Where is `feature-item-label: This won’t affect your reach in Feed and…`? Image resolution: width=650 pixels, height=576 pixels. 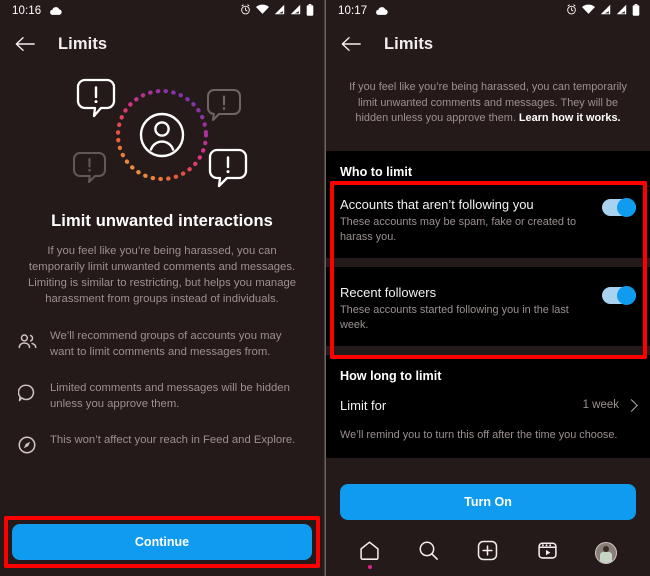 feature-item-label: This won’t affect your reach in Feed and… is located at coordinates (173, 440).